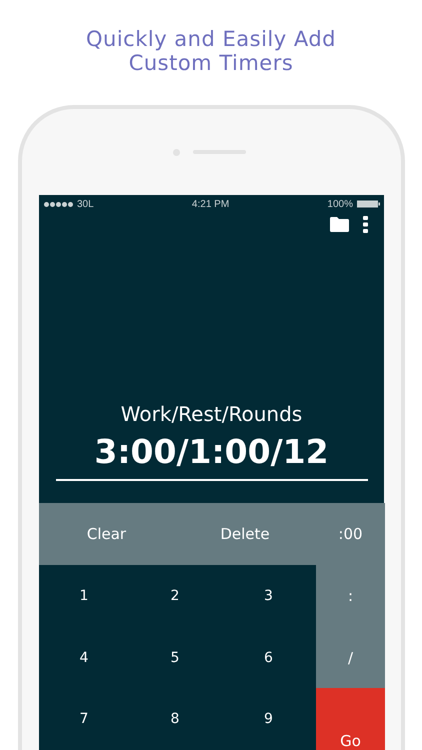  What do you see at coordinates (350, 657) in the screenshot?
I see `key-button: /` at bounding box center [350, 657].